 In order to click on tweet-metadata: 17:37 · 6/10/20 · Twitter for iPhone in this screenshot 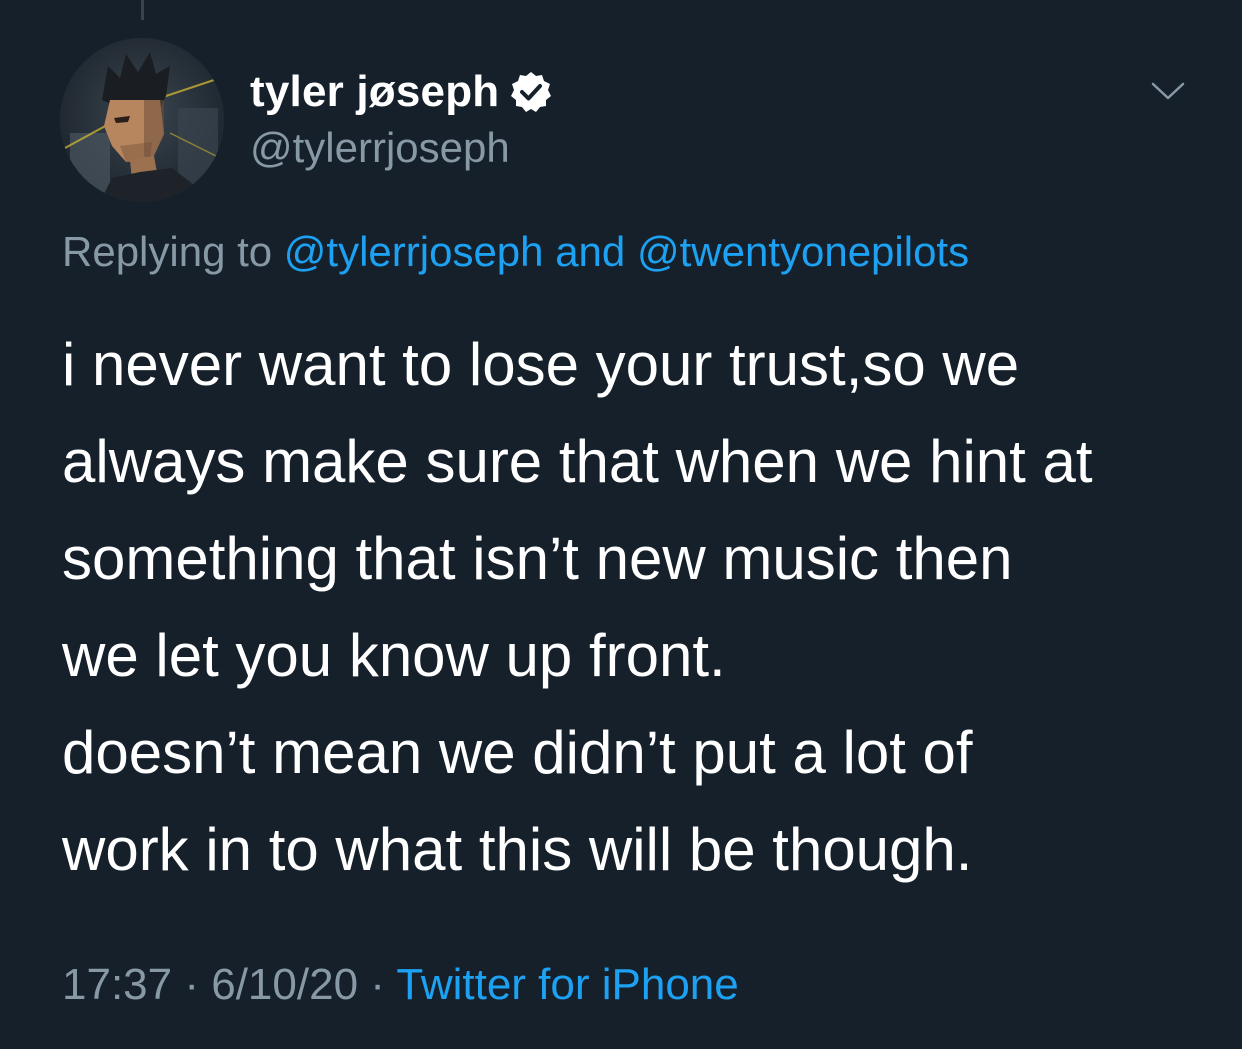, I will do `click(400, 985)`.